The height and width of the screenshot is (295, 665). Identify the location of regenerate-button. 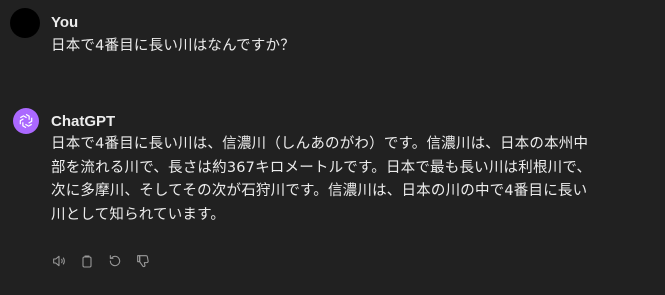
(115, 261).